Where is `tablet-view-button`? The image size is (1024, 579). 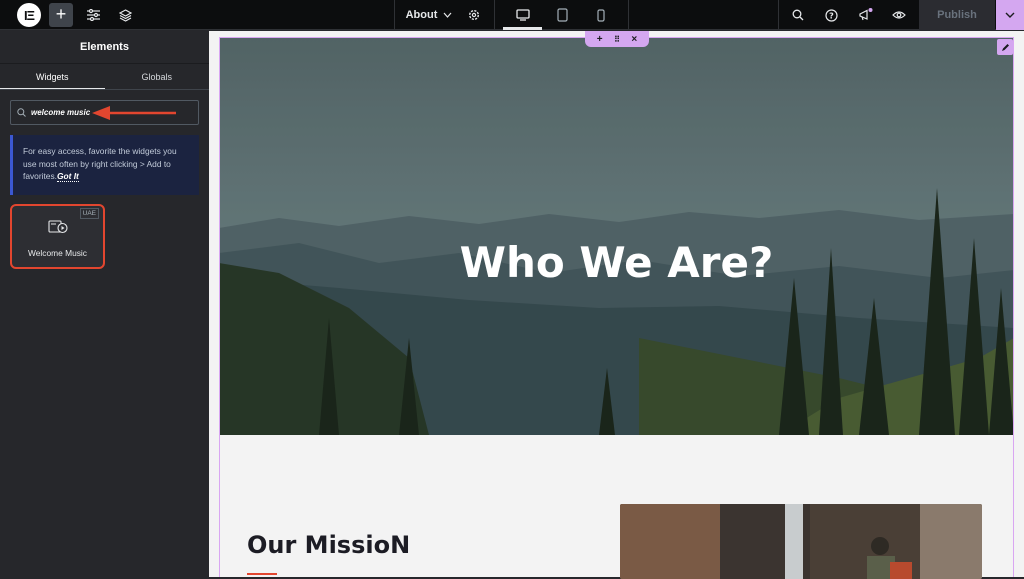
tablet-view-button is located at coordinates (562, 15).